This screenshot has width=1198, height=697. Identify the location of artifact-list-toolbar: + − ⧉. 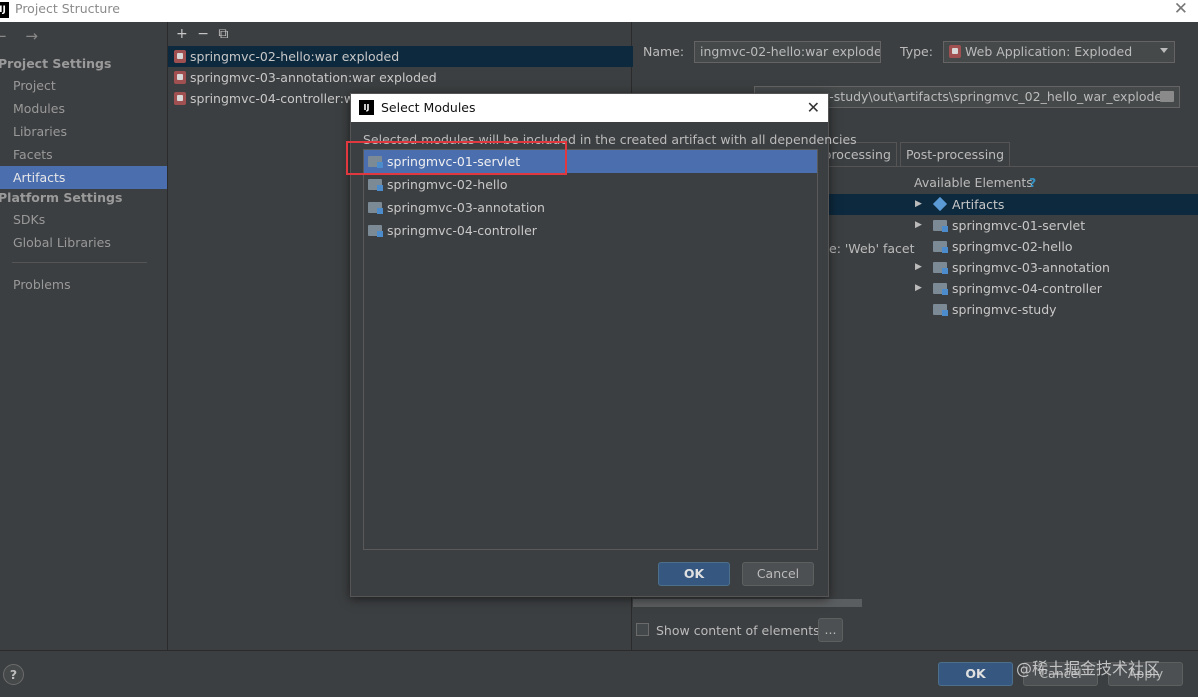
(202, 34).